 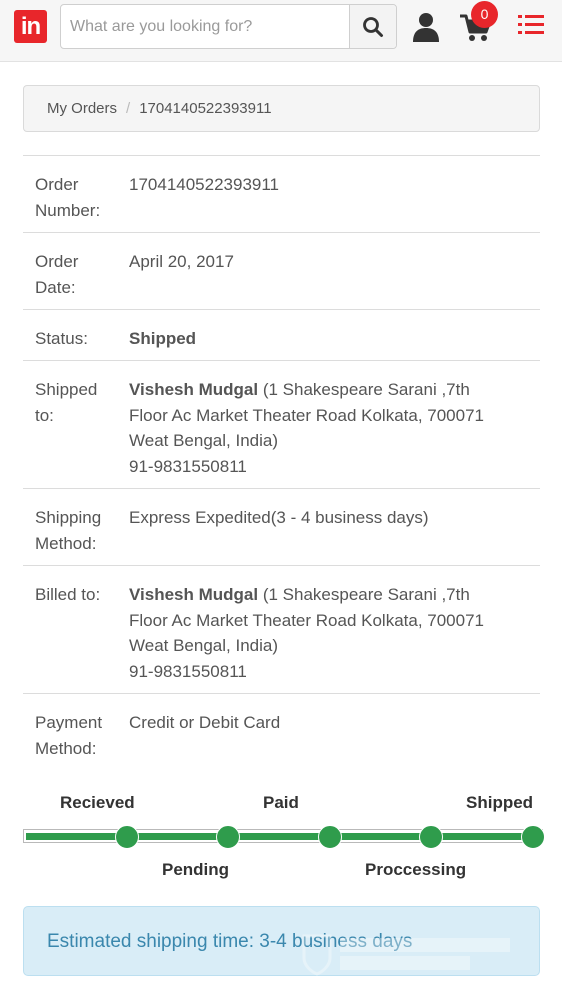 What do you see at coordinates (163, 338) in the screenshot?
I see `status-value: Shipped` at bounding box center [163, 338].